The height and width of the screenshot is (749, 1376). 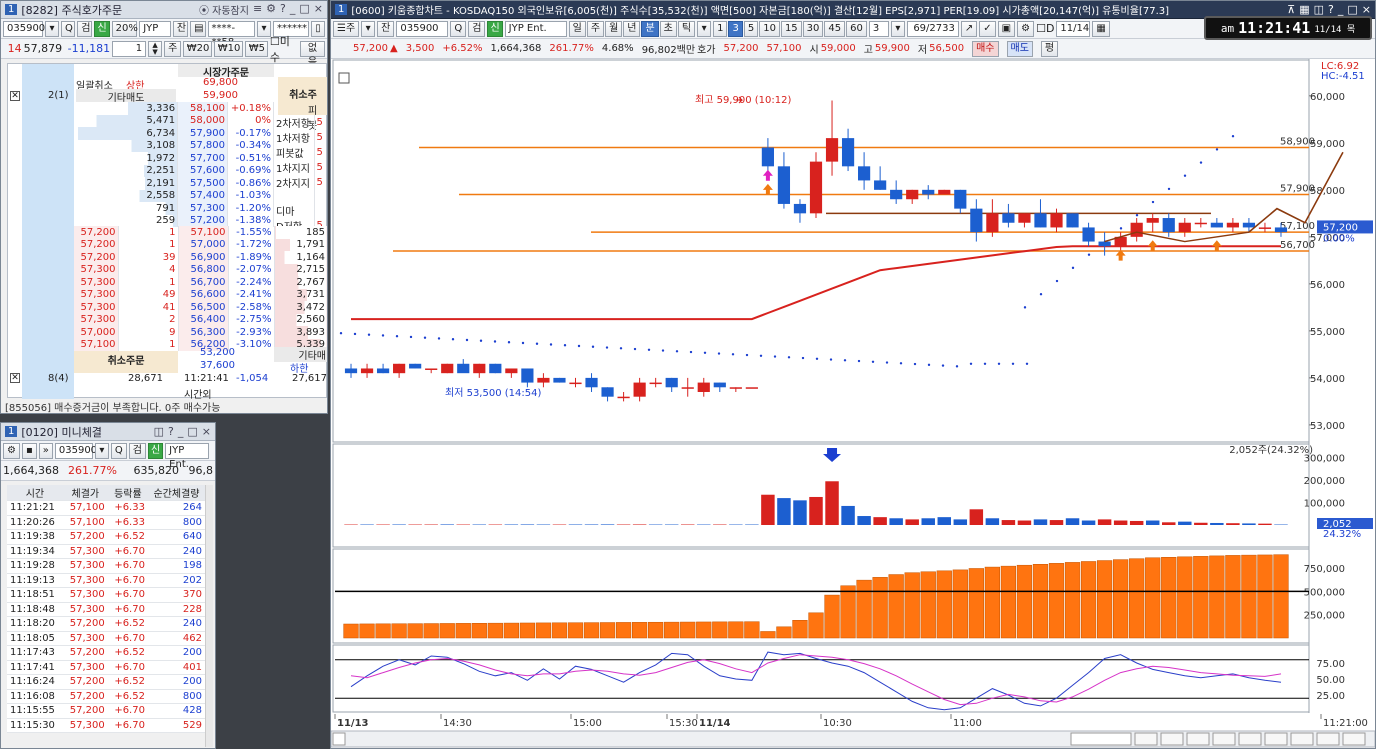 What do you see at coordinates (126, 96) in the screenshot?
I see `other-sell-label: 기타매도` at bounding box center [126, 96].